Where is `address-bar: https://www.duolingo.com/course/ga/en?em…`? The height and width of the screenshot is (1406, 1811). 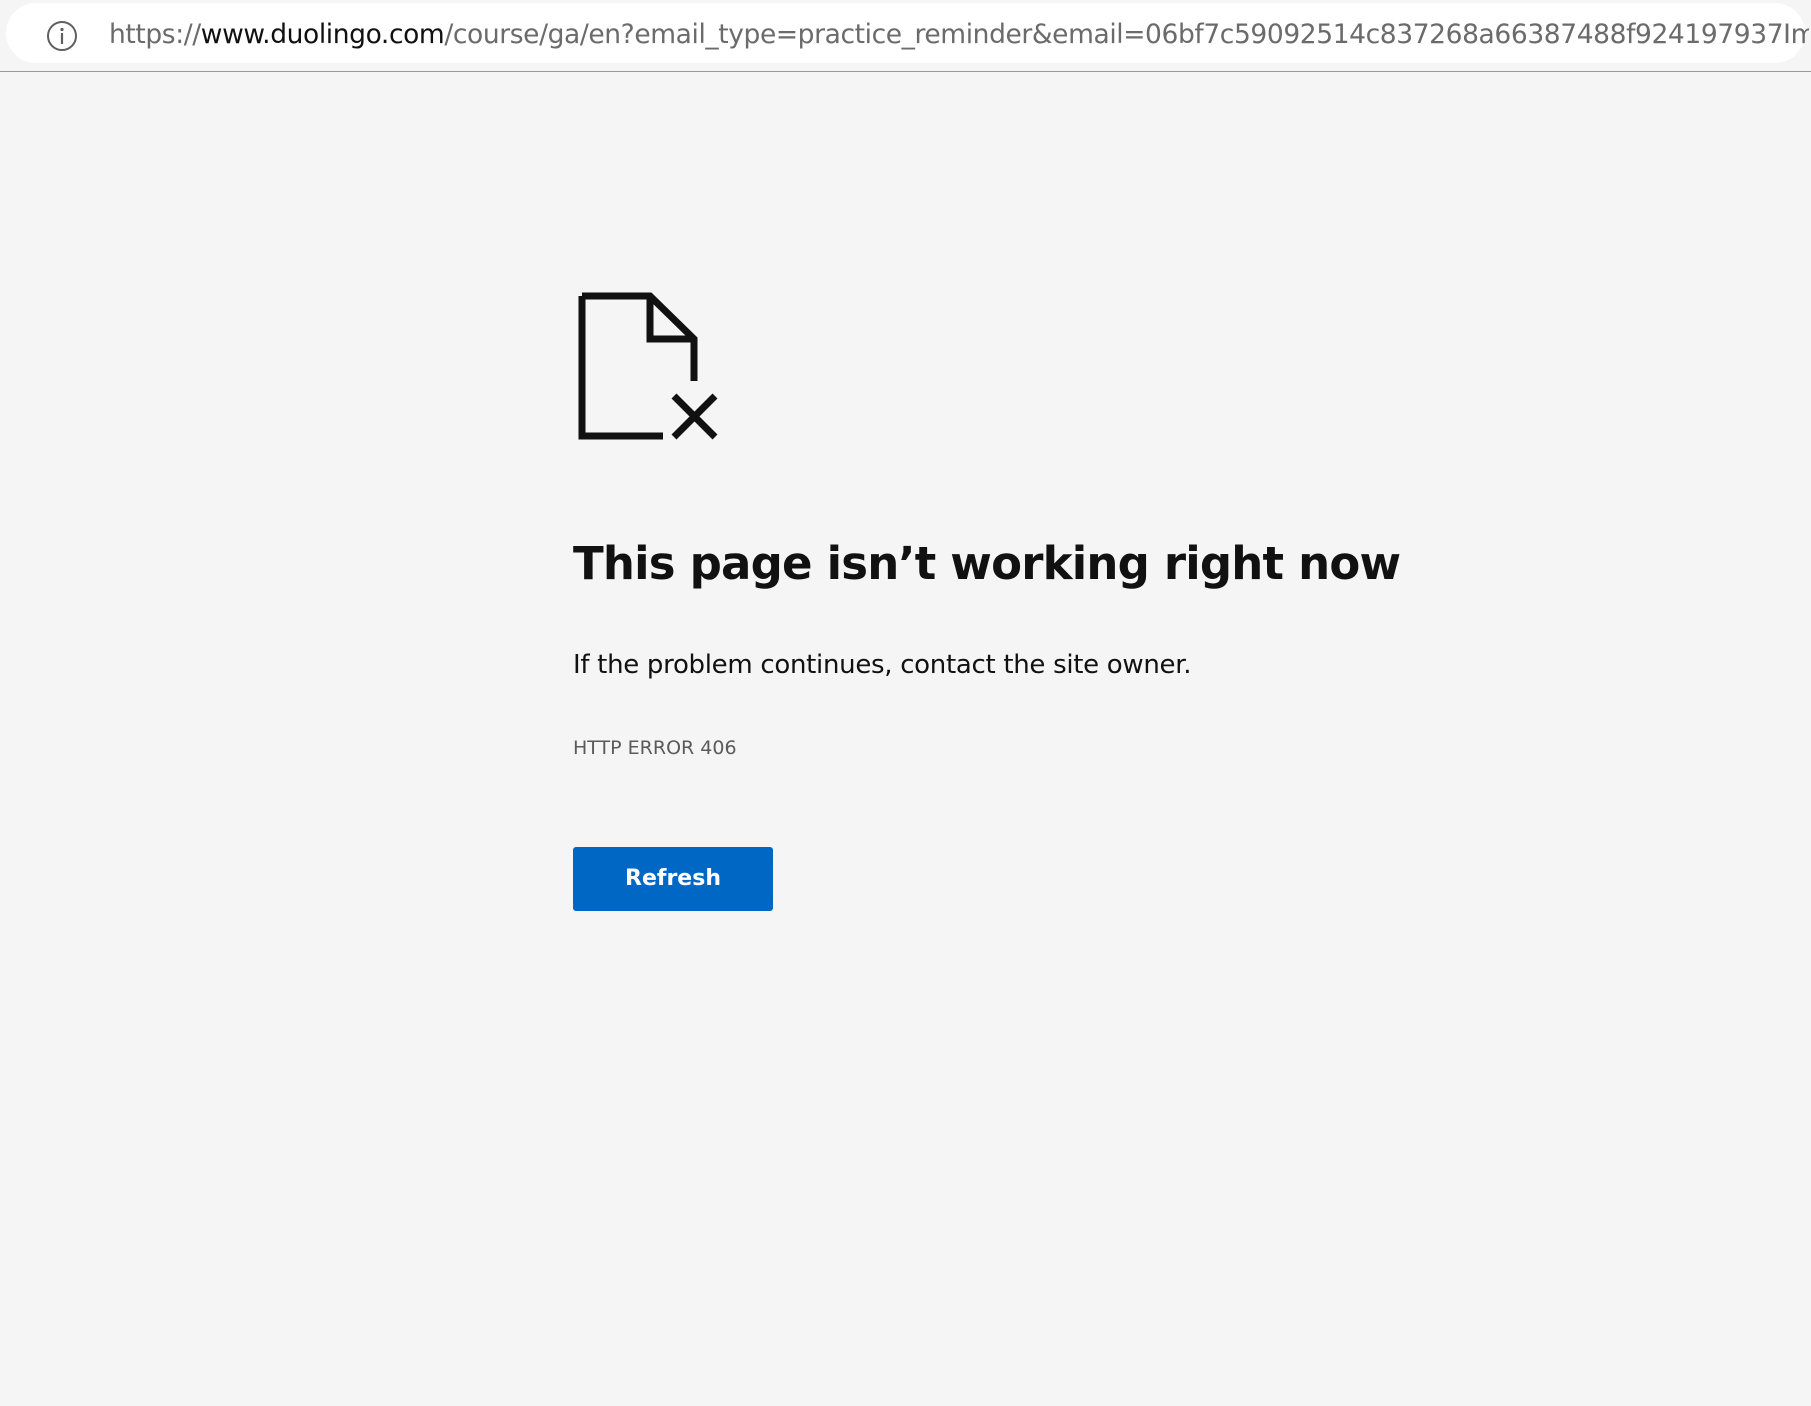
address-bar: https://www.duolingo.com/course/ga/en?em… is located at coordinates (905, 36).